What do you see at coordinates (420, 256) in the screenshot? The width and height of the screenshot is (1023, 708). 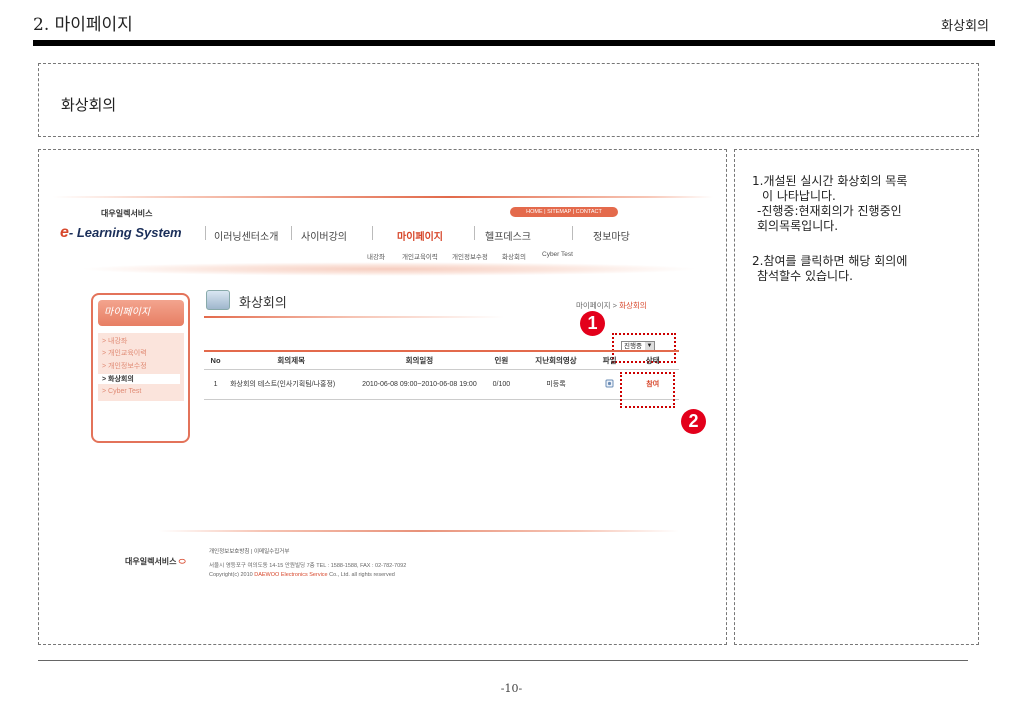 I see `subnav-item-education-history: 개인교육이력` at bounding box center [420, 256].